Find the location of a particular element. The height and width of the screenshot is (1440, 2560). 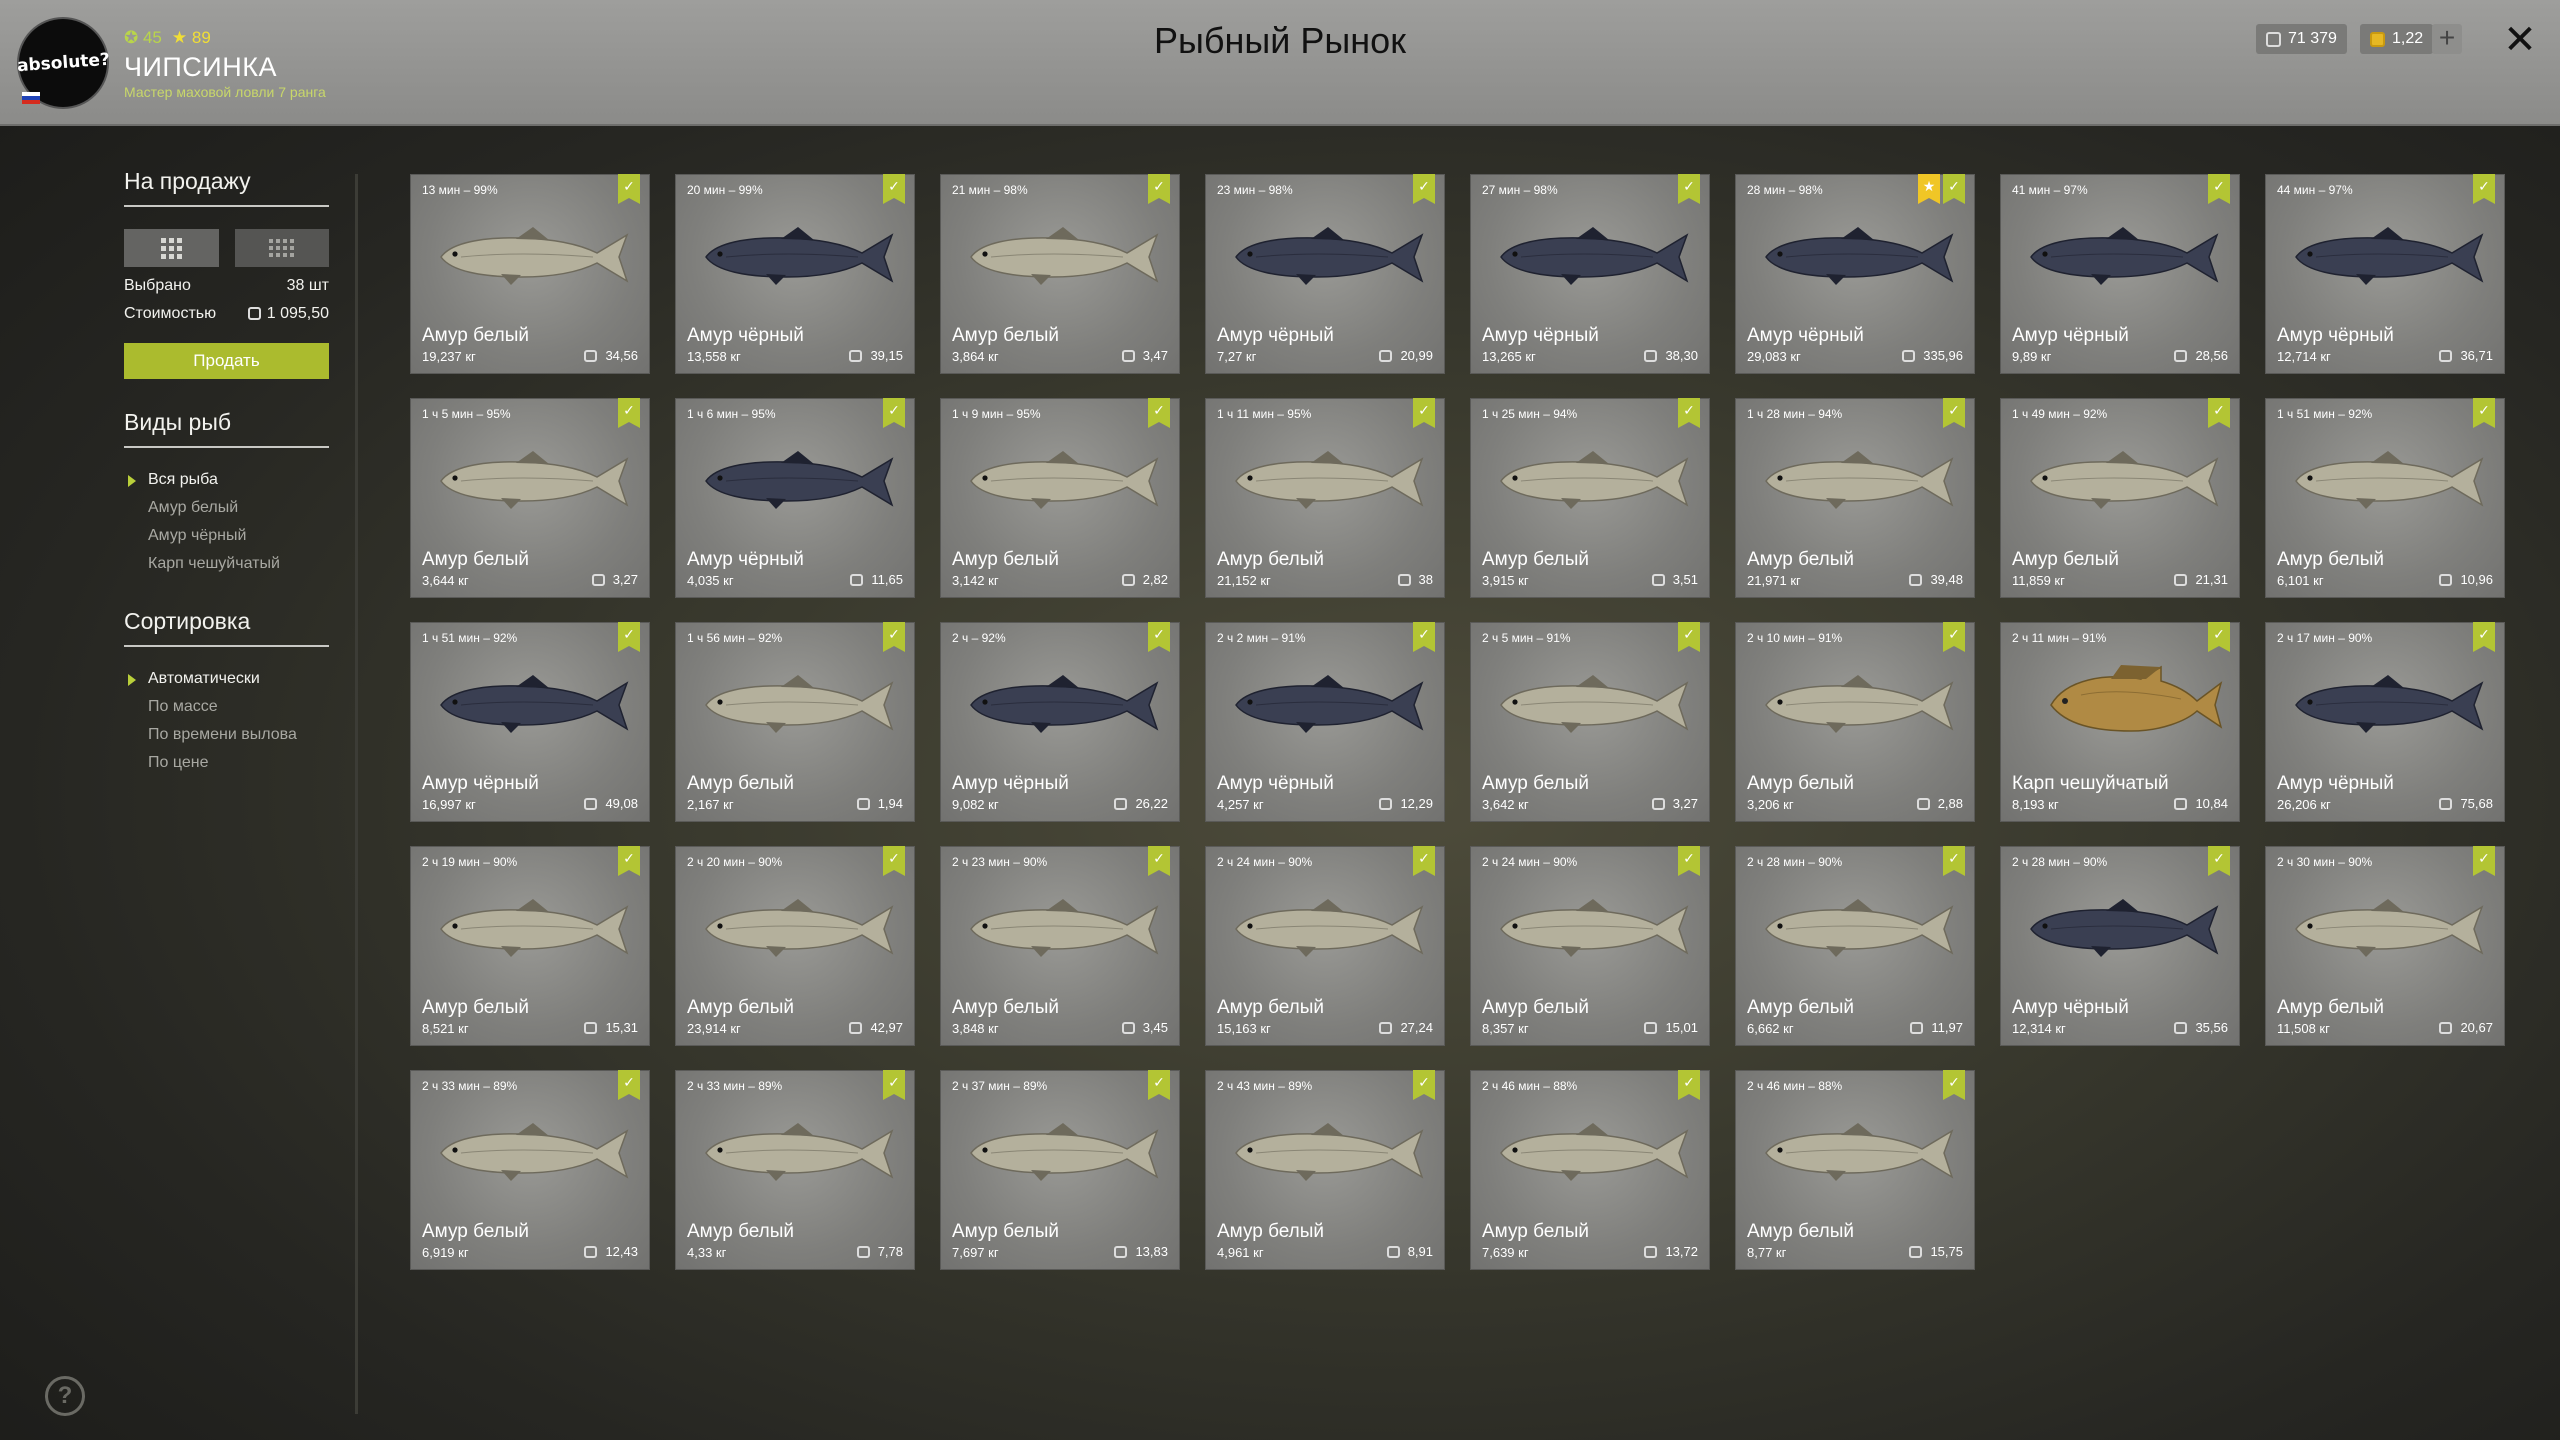

fish-price-value: 15,31 is located at coordinates (621, 1027).